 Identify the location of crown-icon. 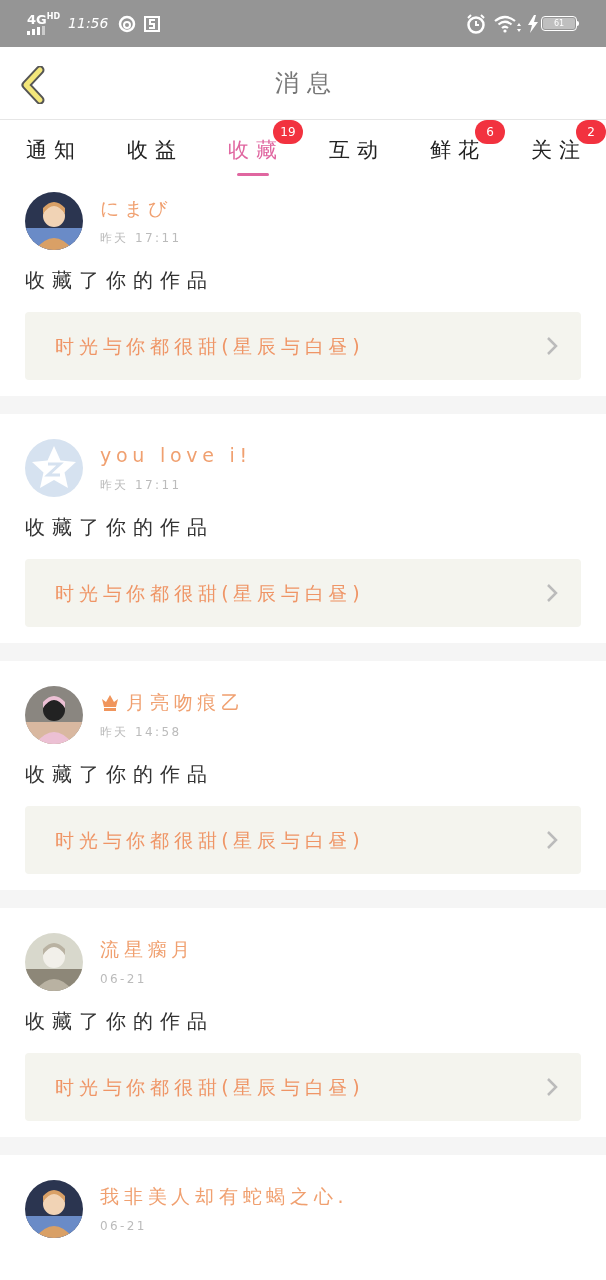
(110, 702).